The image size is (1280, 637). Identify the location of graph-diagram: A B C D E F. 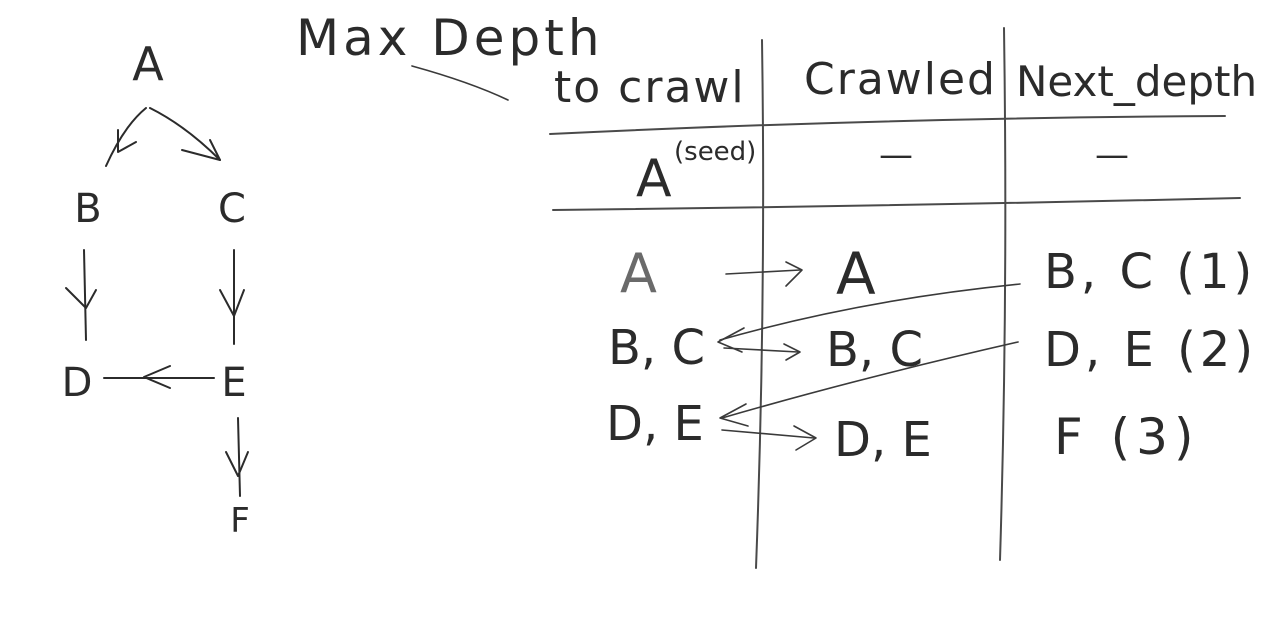
(156, 289).